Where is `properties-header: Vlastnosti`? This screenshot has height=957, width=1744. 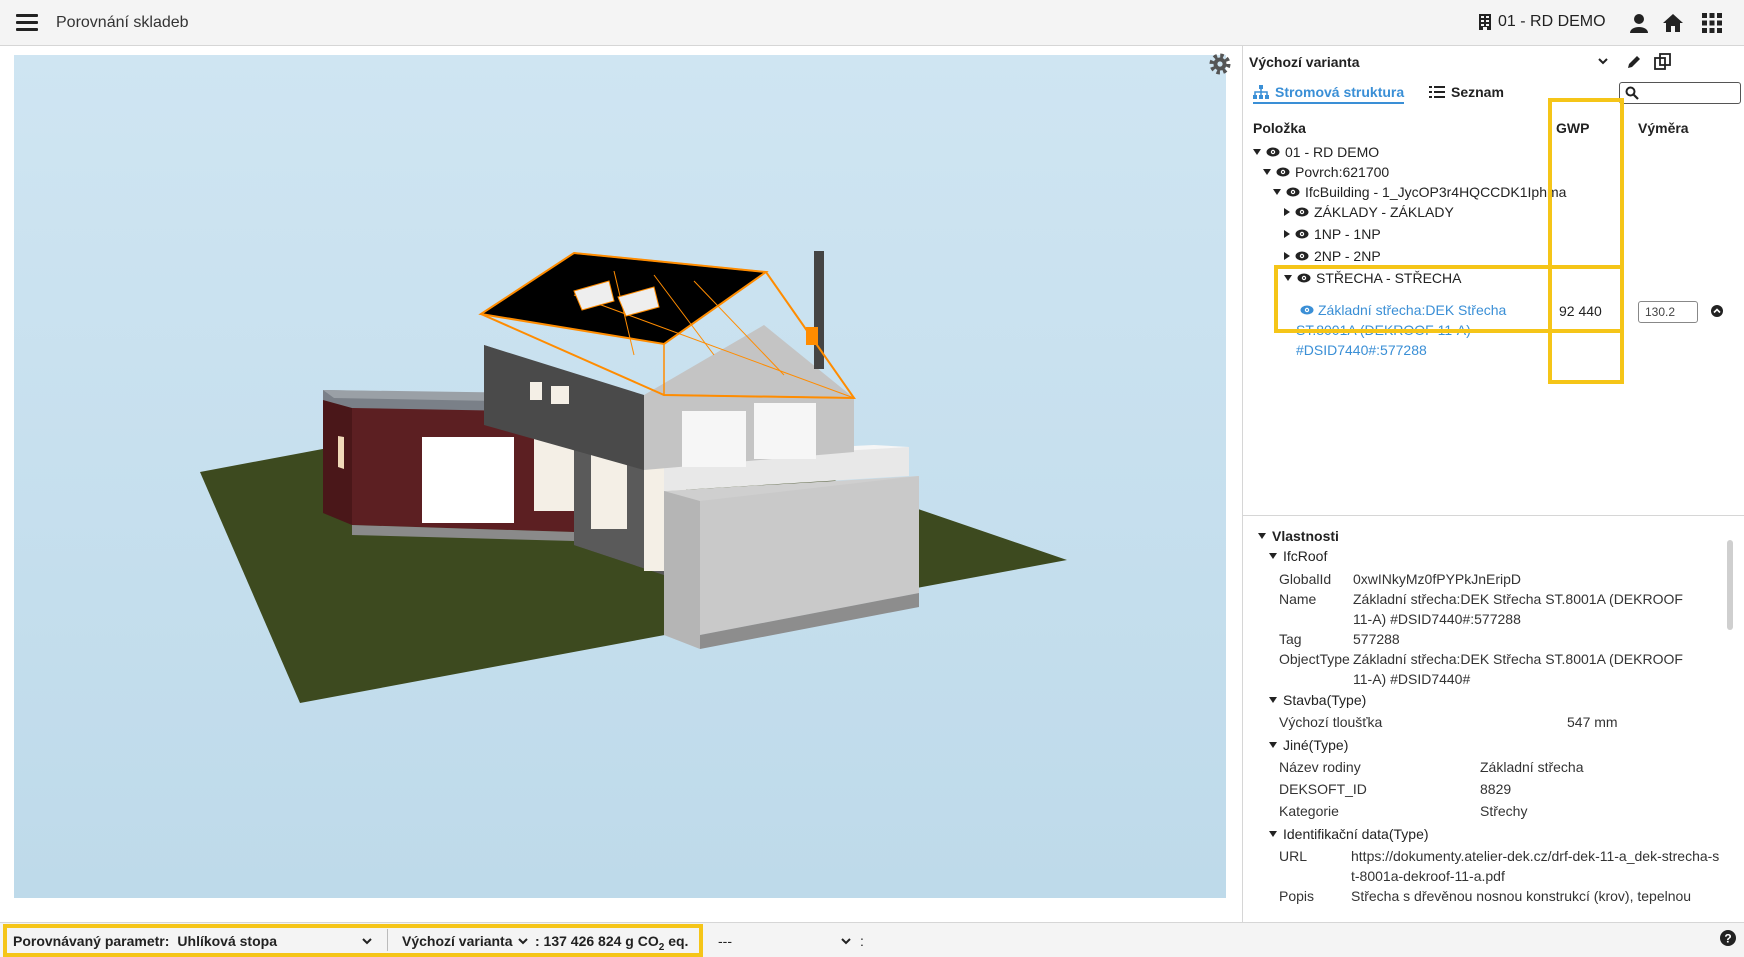
properties-header: Vlastnosti is located at coordinates (1298, 536).